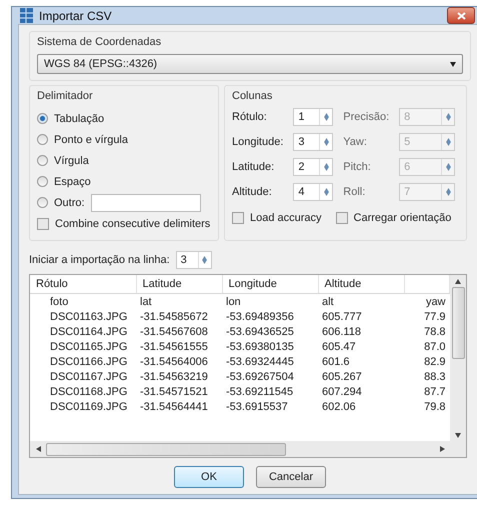 This screenshot has width=477, height=506. I want to click on scroll-right-icon, so click(442, 449).